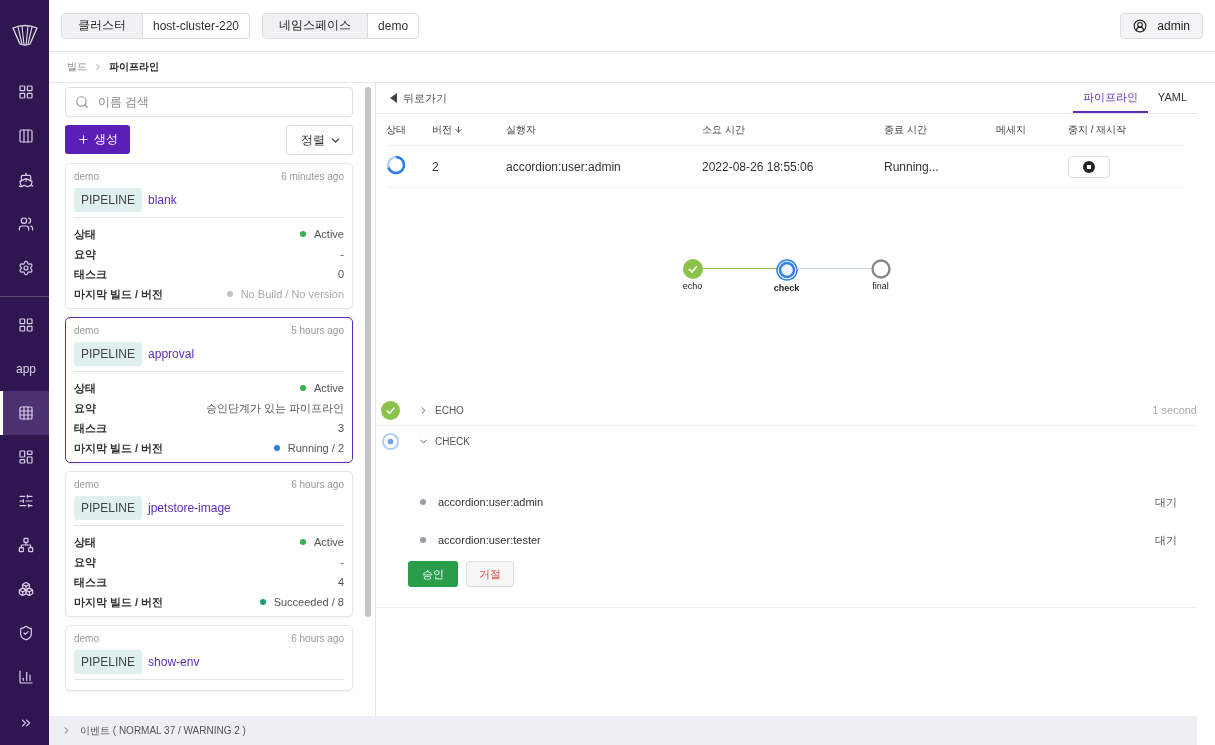  I want to click on boxes-icon, so click(26, 589).